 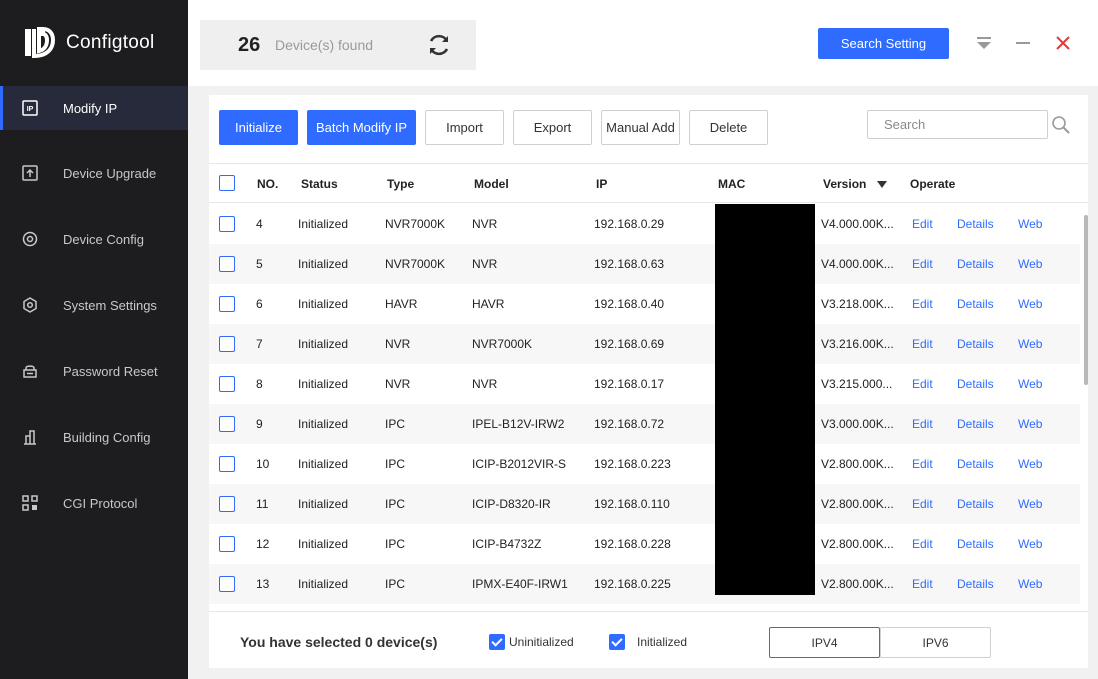 I want to click on ipv4-tab: IPV4, so click(x=824, y=642).